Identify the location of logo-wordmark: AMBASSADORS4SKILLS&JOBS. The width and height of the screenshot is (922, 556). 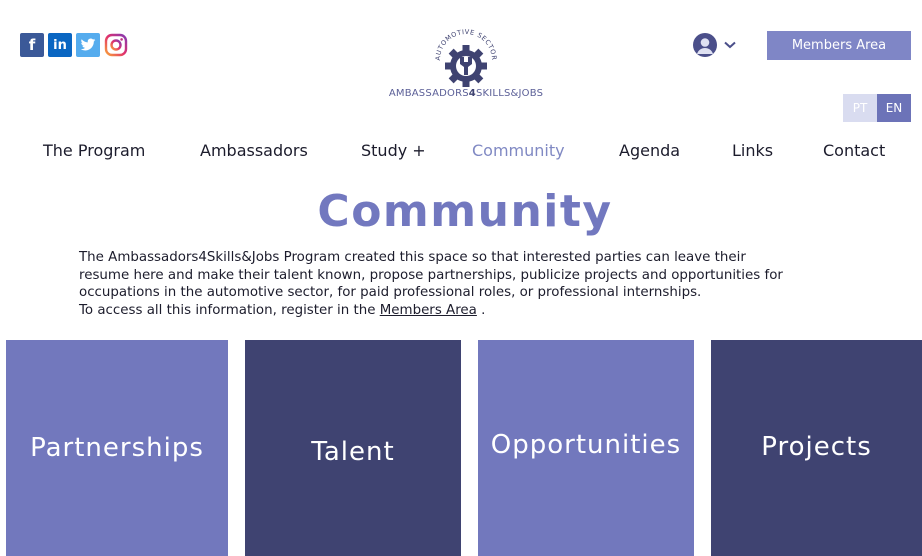
(466, 93).